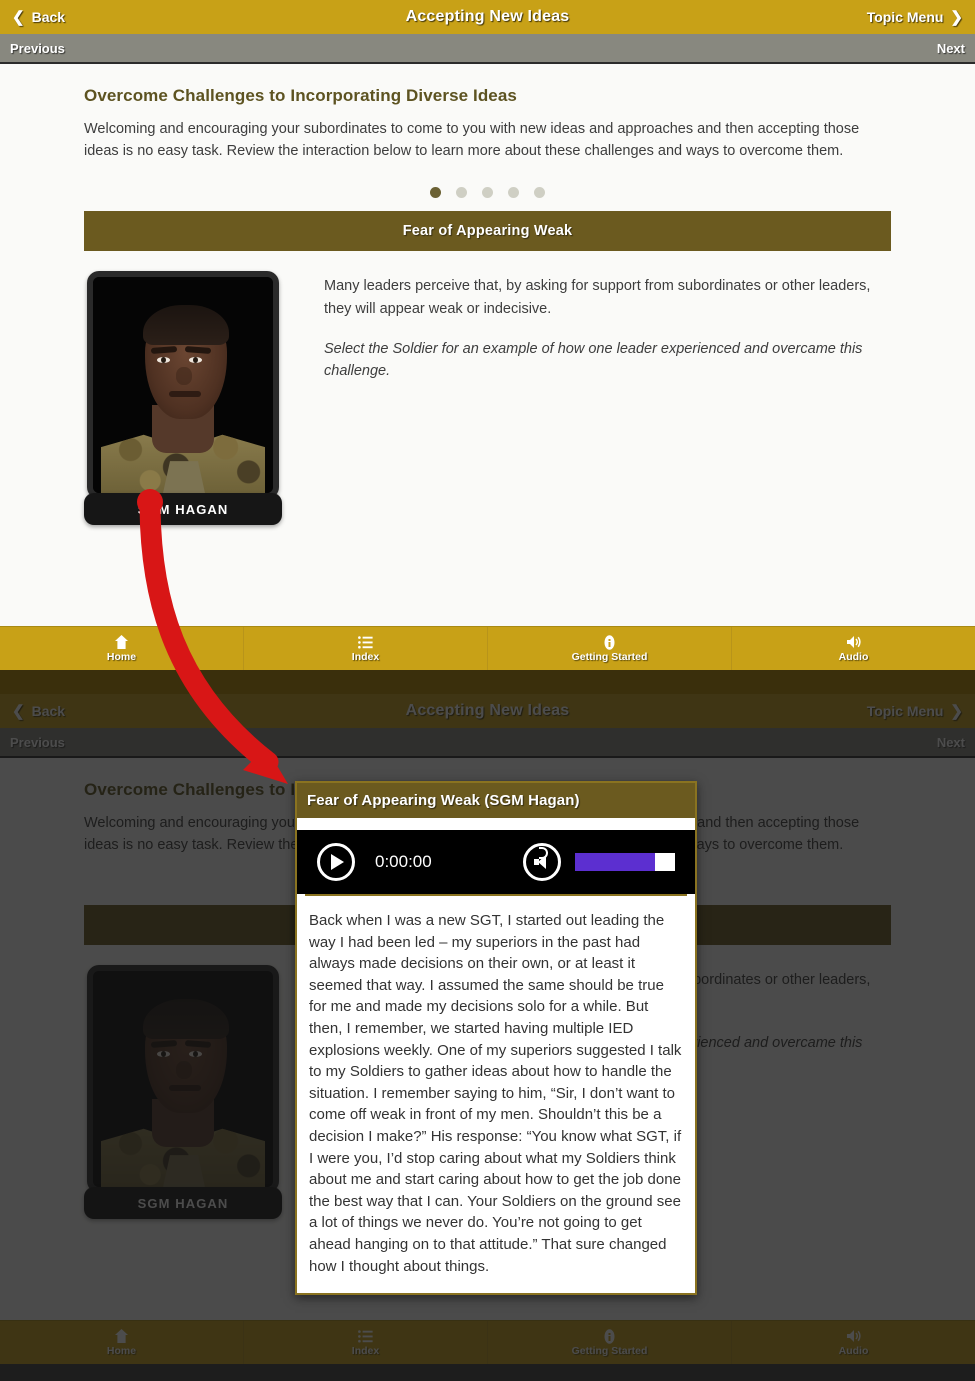  Describe the element at coordinates (496, 862) in the screenshot. I see `audio-player: 0:00:00` at that location.